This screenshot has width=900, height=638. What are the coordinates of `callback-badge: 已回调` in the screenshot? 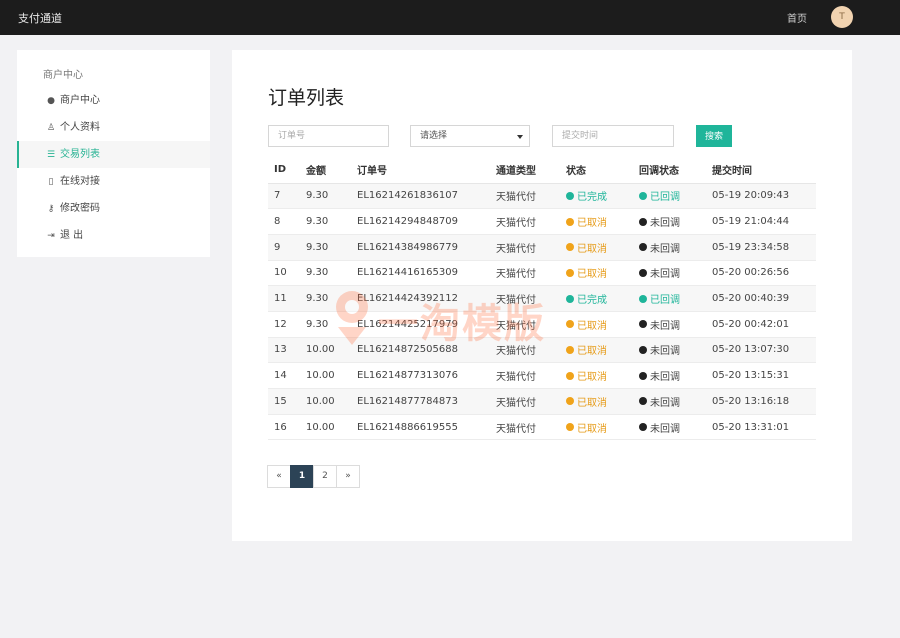 It's located at (659, 195).